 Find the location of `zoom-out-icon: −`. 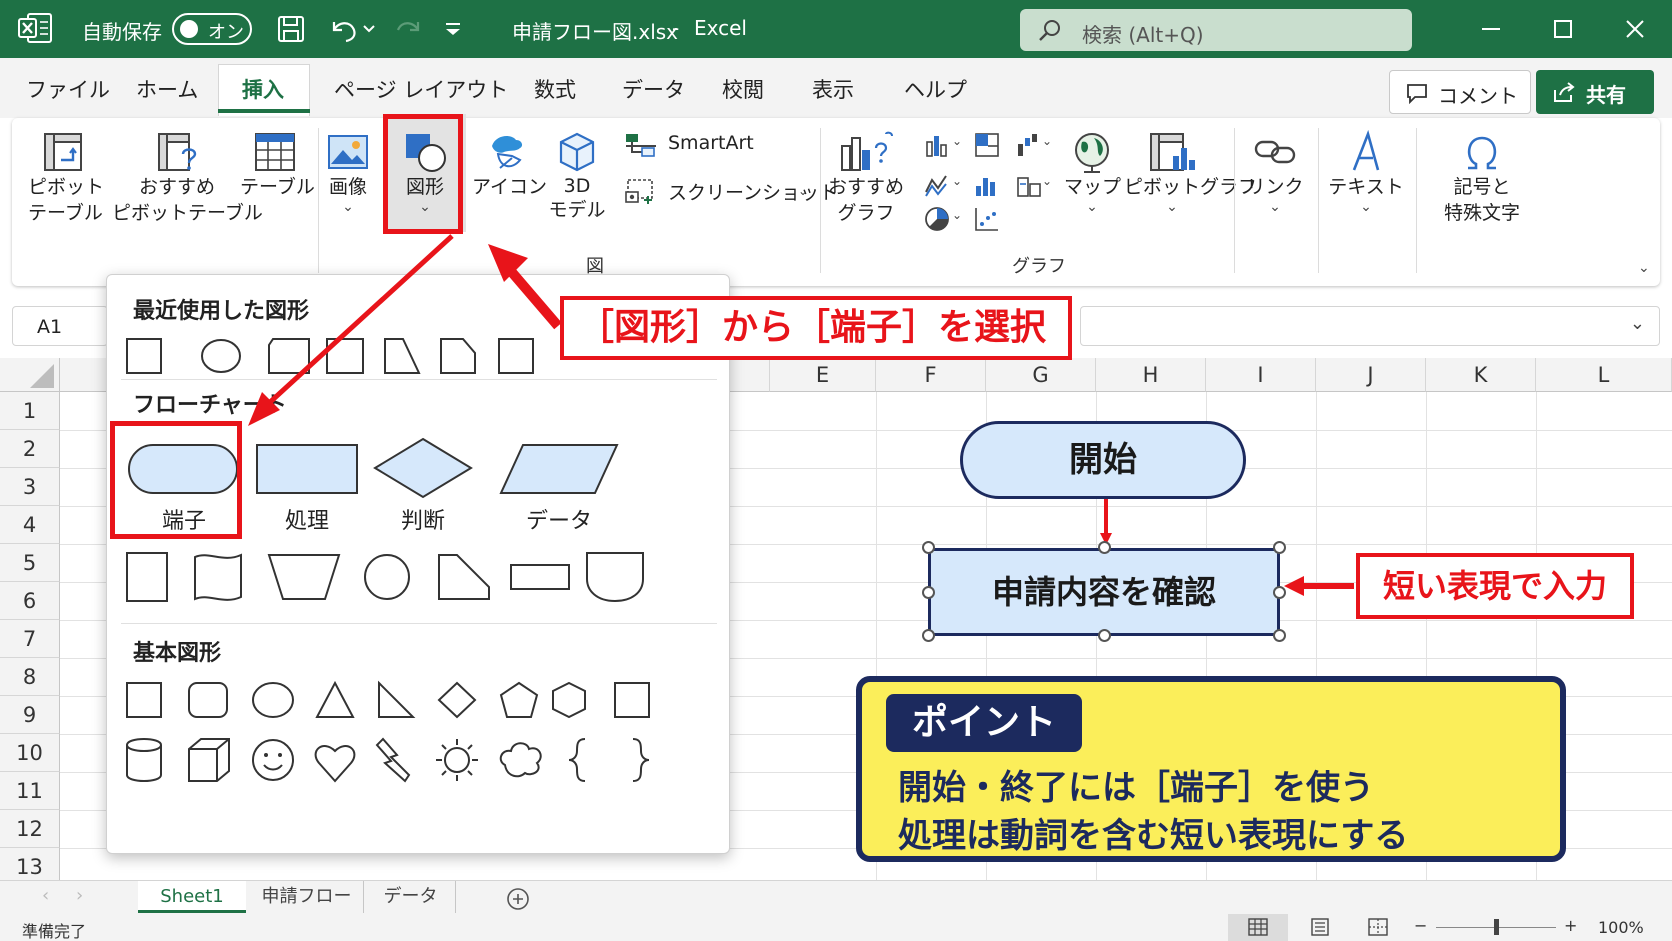

zoom-out-icon: − is located at coordinates (1420, 925).